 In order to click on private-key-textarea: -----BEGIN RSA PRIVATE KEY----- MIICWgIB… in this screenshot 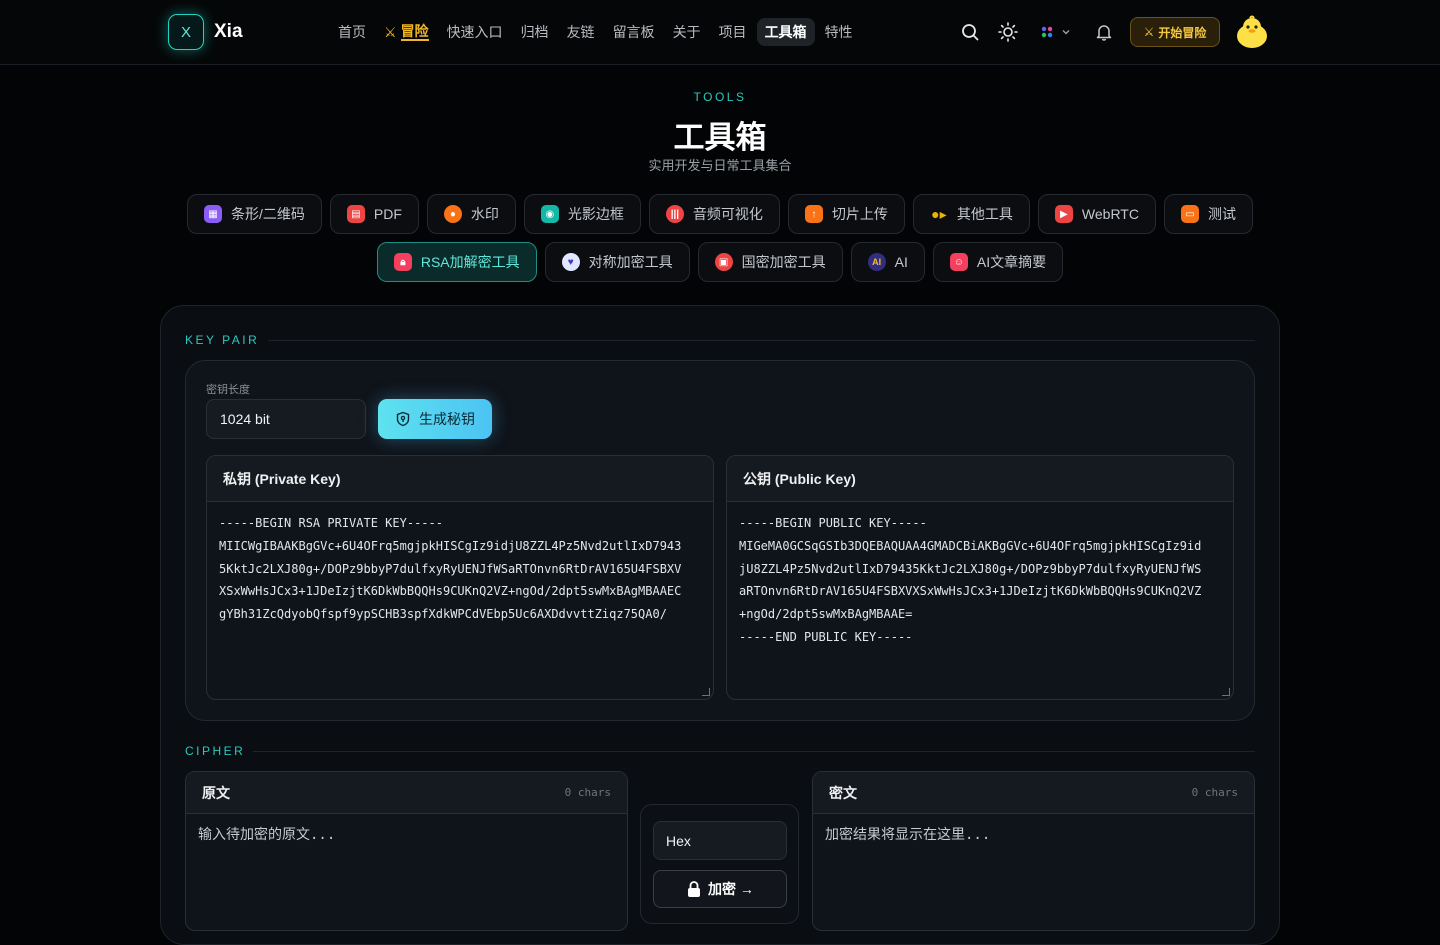, I will do `click(460, 600)`.